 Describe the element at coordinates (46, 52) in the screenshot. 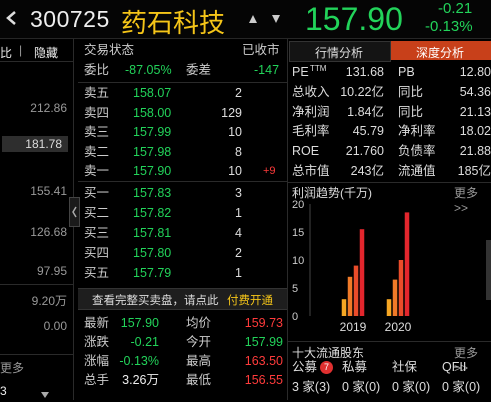

I see `left-tab-hide: 隐藏` at that location.